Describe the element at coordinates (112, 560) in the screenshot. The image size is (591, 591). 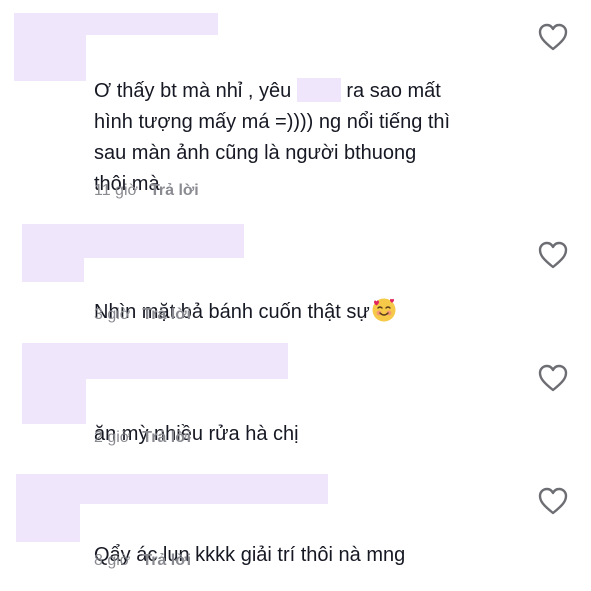
I see `comment-time: 8 giờ` at that location.